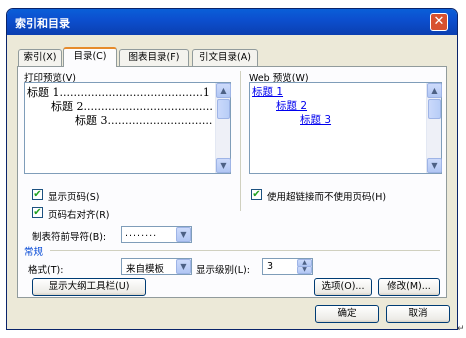 This screenshot has width=466, height=338. Describe the element at coordinates (144, 120) in the screenshot. I see `print-preview-line: 标题 3...............................5` at that location.